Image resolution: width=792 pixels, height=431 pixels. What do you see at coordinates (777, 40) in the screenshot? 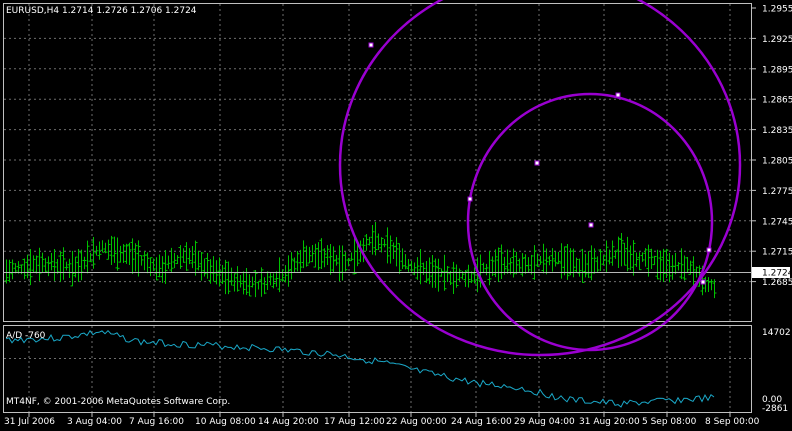
I see `price-scale-label: 1.2925` at bounding box center [777, 40].